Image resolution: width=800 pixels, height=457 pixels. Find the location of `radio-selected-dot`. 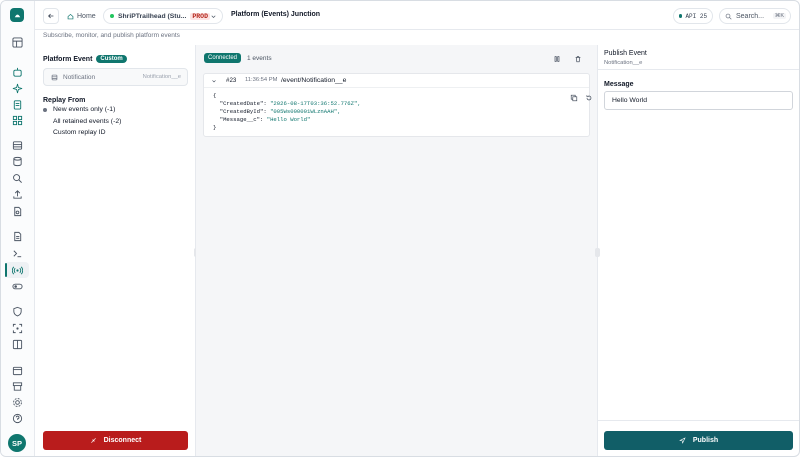

radio-selected-dot is located at coordinates (45, 109).